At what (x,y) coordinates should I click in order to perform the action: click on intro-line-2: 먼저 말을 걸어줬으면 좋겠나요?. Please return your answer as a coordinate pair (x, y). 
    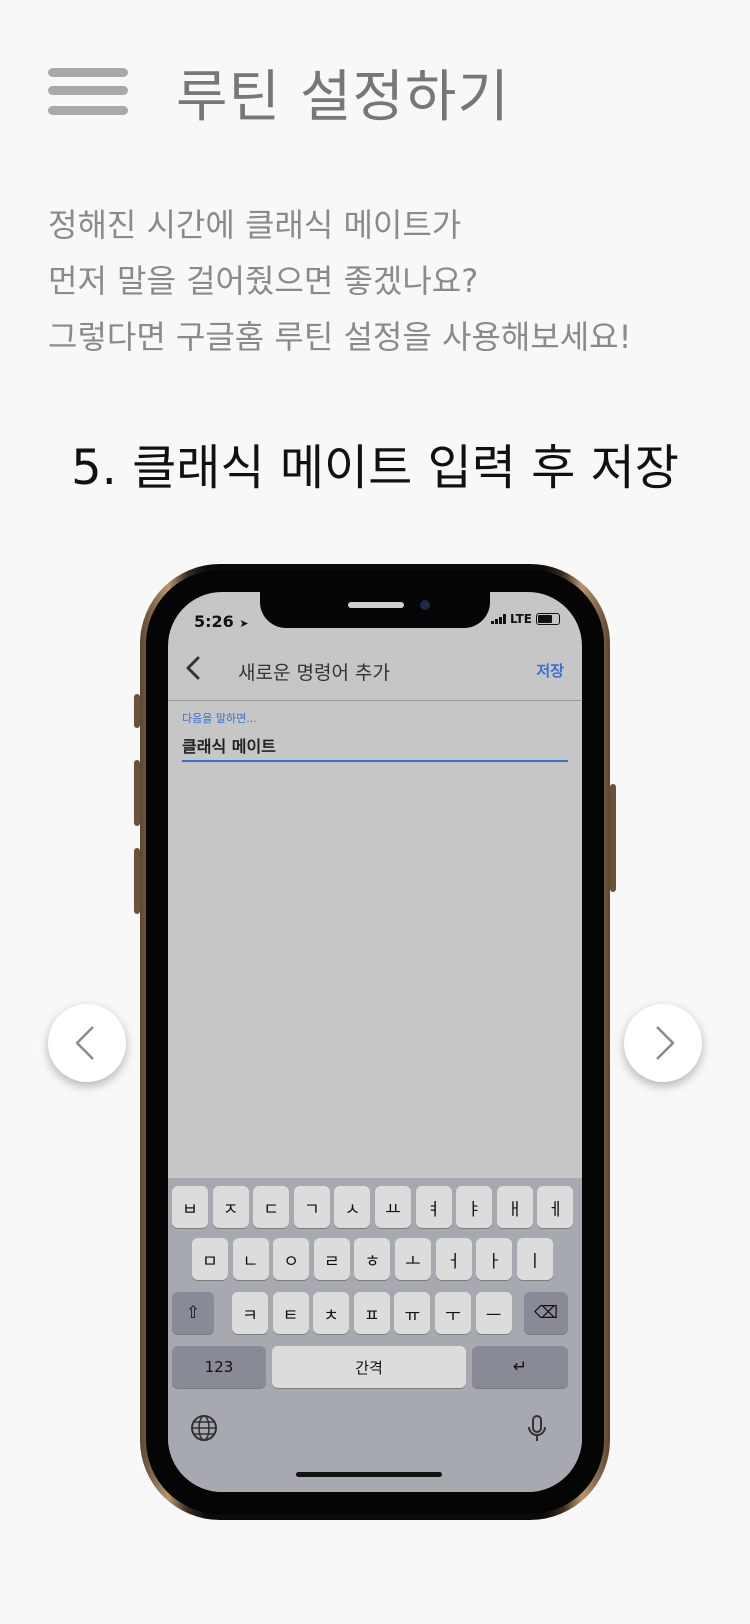
    Looking at the image, I should click on (263, 281).